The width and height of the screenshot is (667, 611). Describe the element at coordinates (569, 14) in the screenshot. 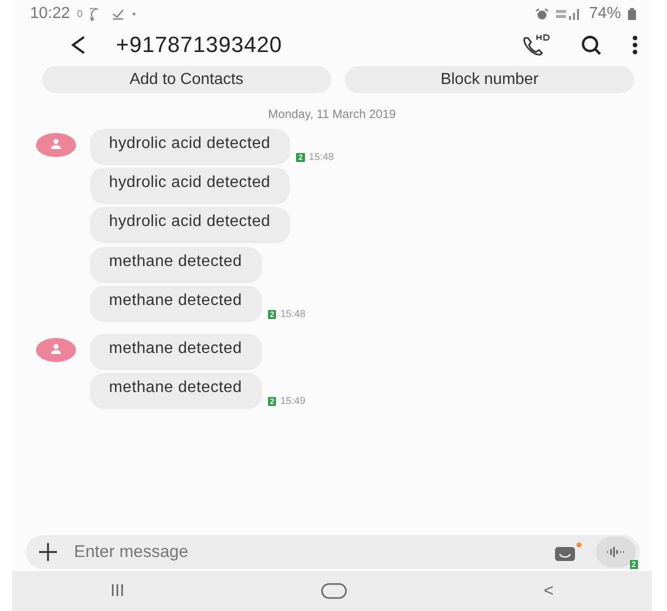

I see `signal-icon` at that location.